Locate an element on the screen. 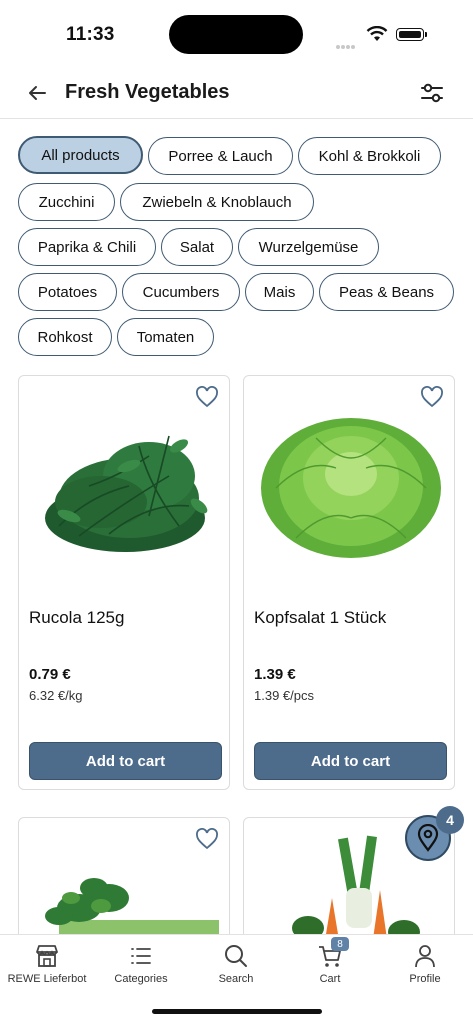 This screenshot has width=473, height=1025. list-icon is located at coordinates (141, 956).